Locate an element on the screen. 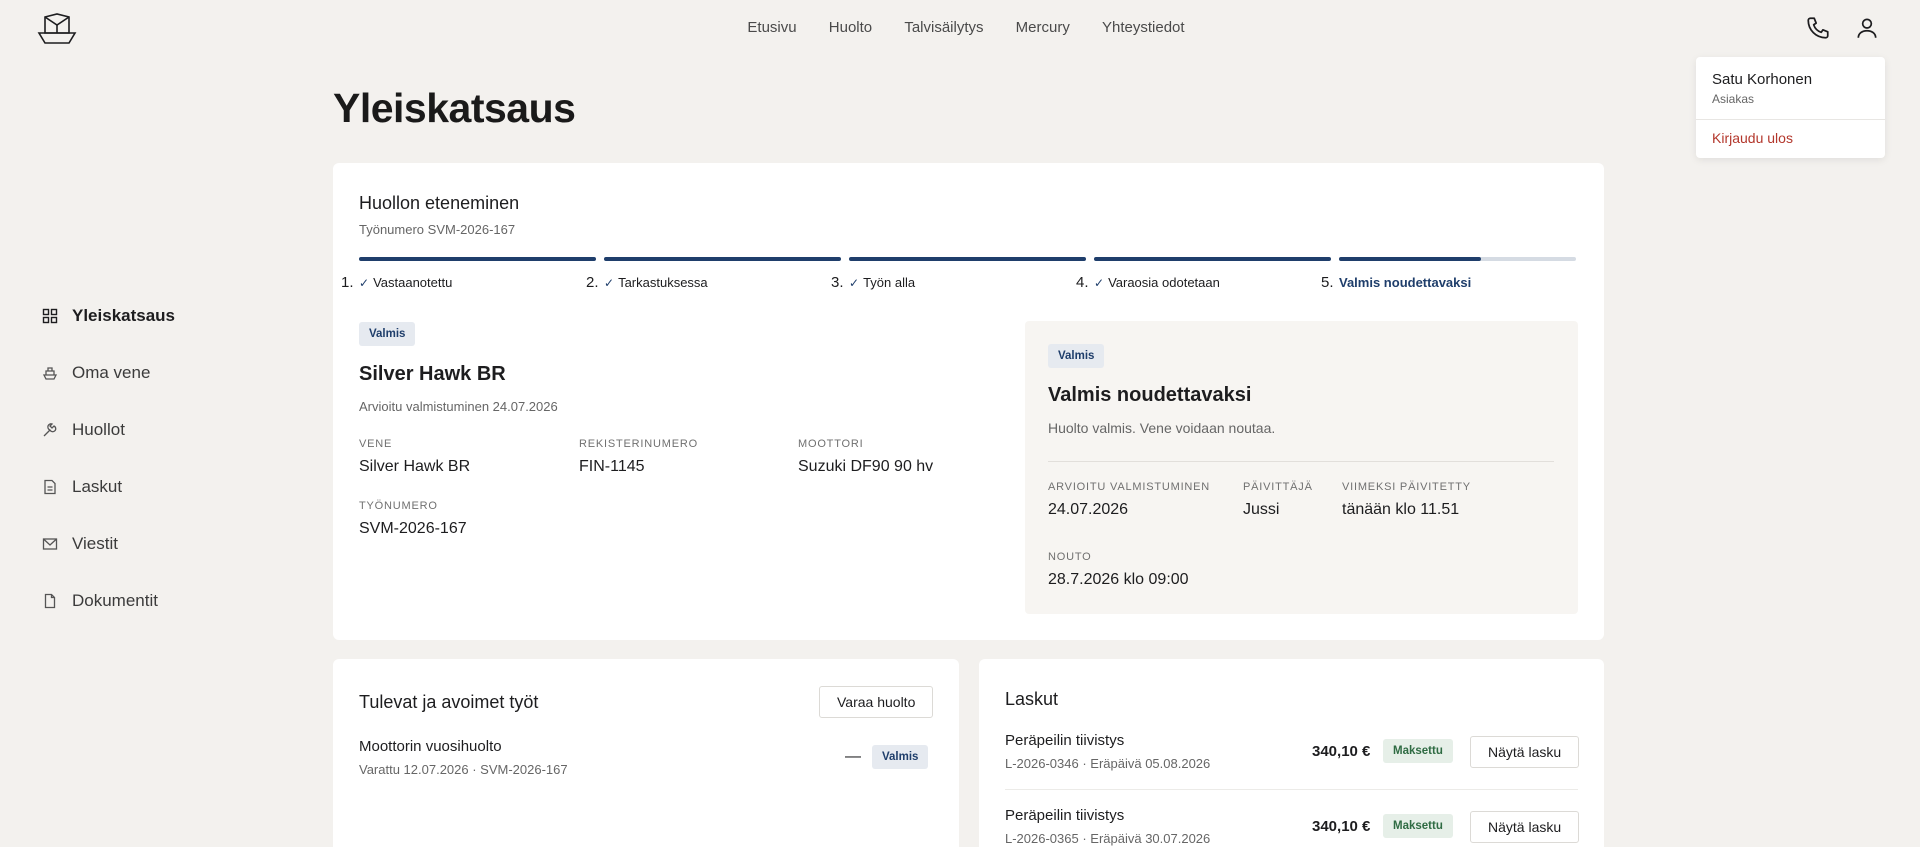 Image resolution: width=1920 pixels, height=847 pixels. nav-etusivu: Etusivu is located at coordinates (771, 27).